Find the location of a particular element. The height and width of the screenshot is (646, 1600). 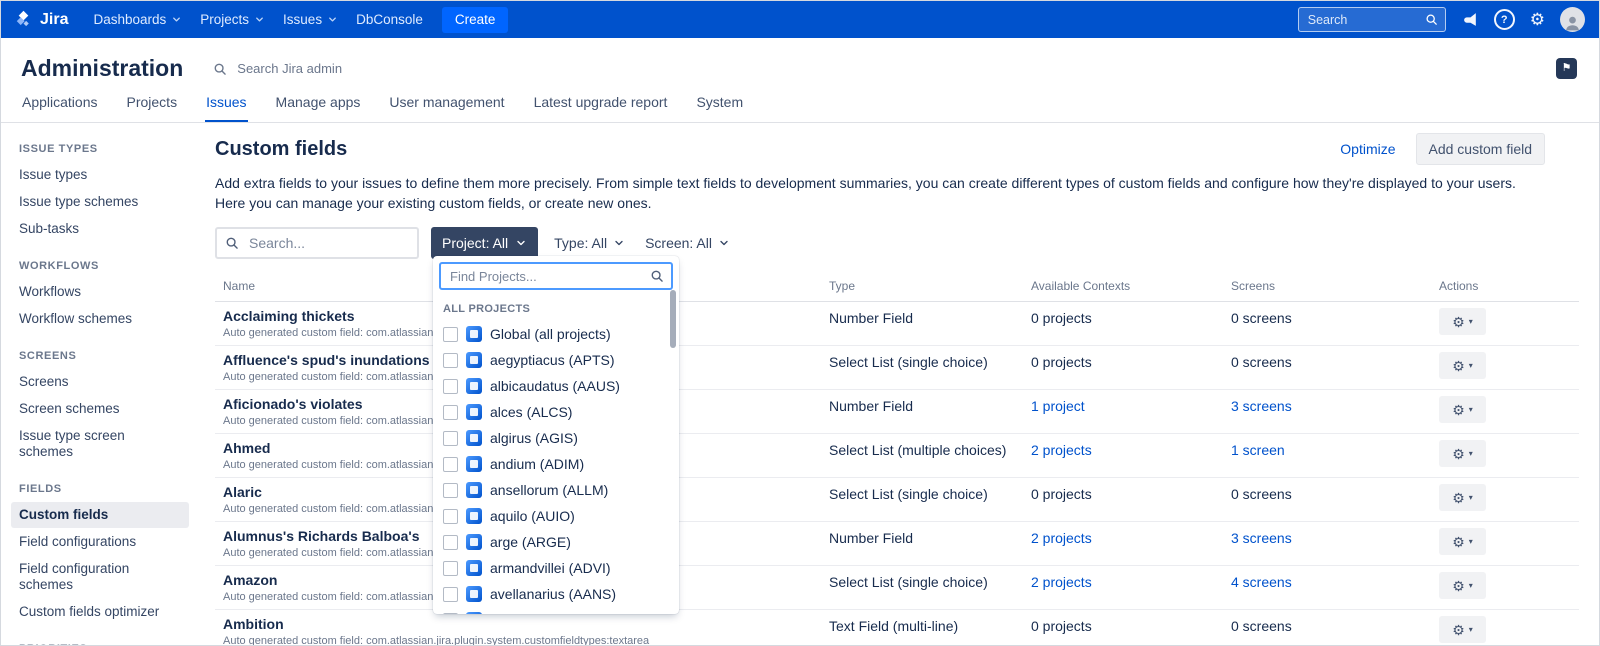

custom-field-search-input is located at coordinates (328, 243).